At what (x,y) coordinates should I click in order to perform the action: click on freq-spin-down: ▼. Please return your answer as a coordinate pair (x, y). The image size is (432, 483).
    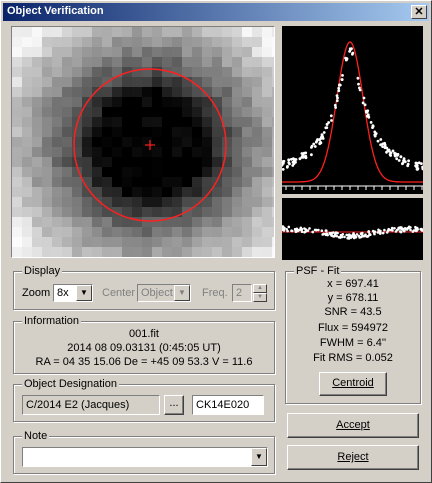
    Looking at the image, I should click on (260, 297).